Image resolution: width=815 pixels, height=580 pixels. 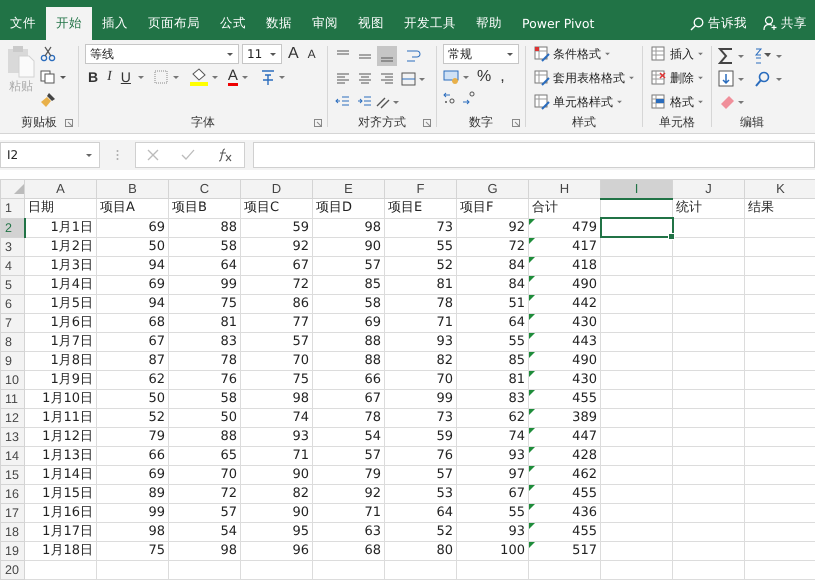 What do you see at coordinates (365, 78) in the screenshot?
I see `align-center-icon` at bounding box center [365, 78].